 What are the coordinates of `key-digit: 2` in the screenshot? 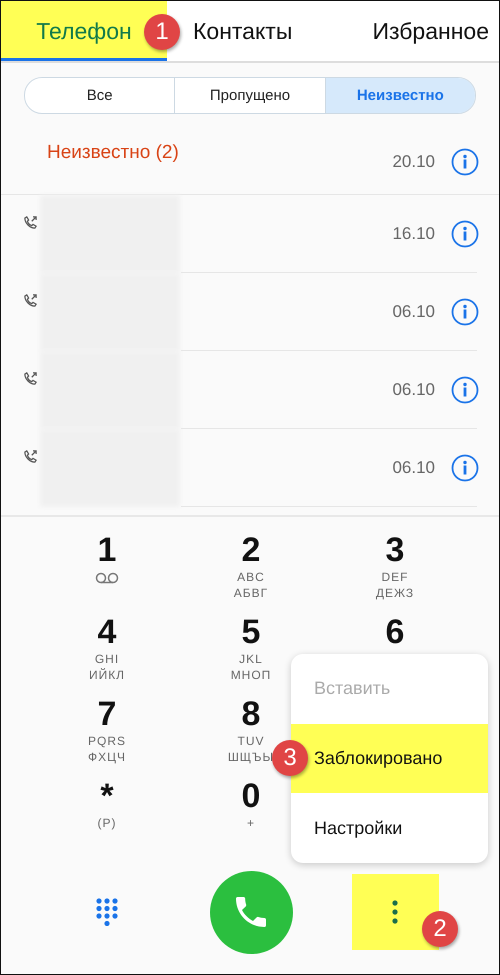 It's located at (251, 550).